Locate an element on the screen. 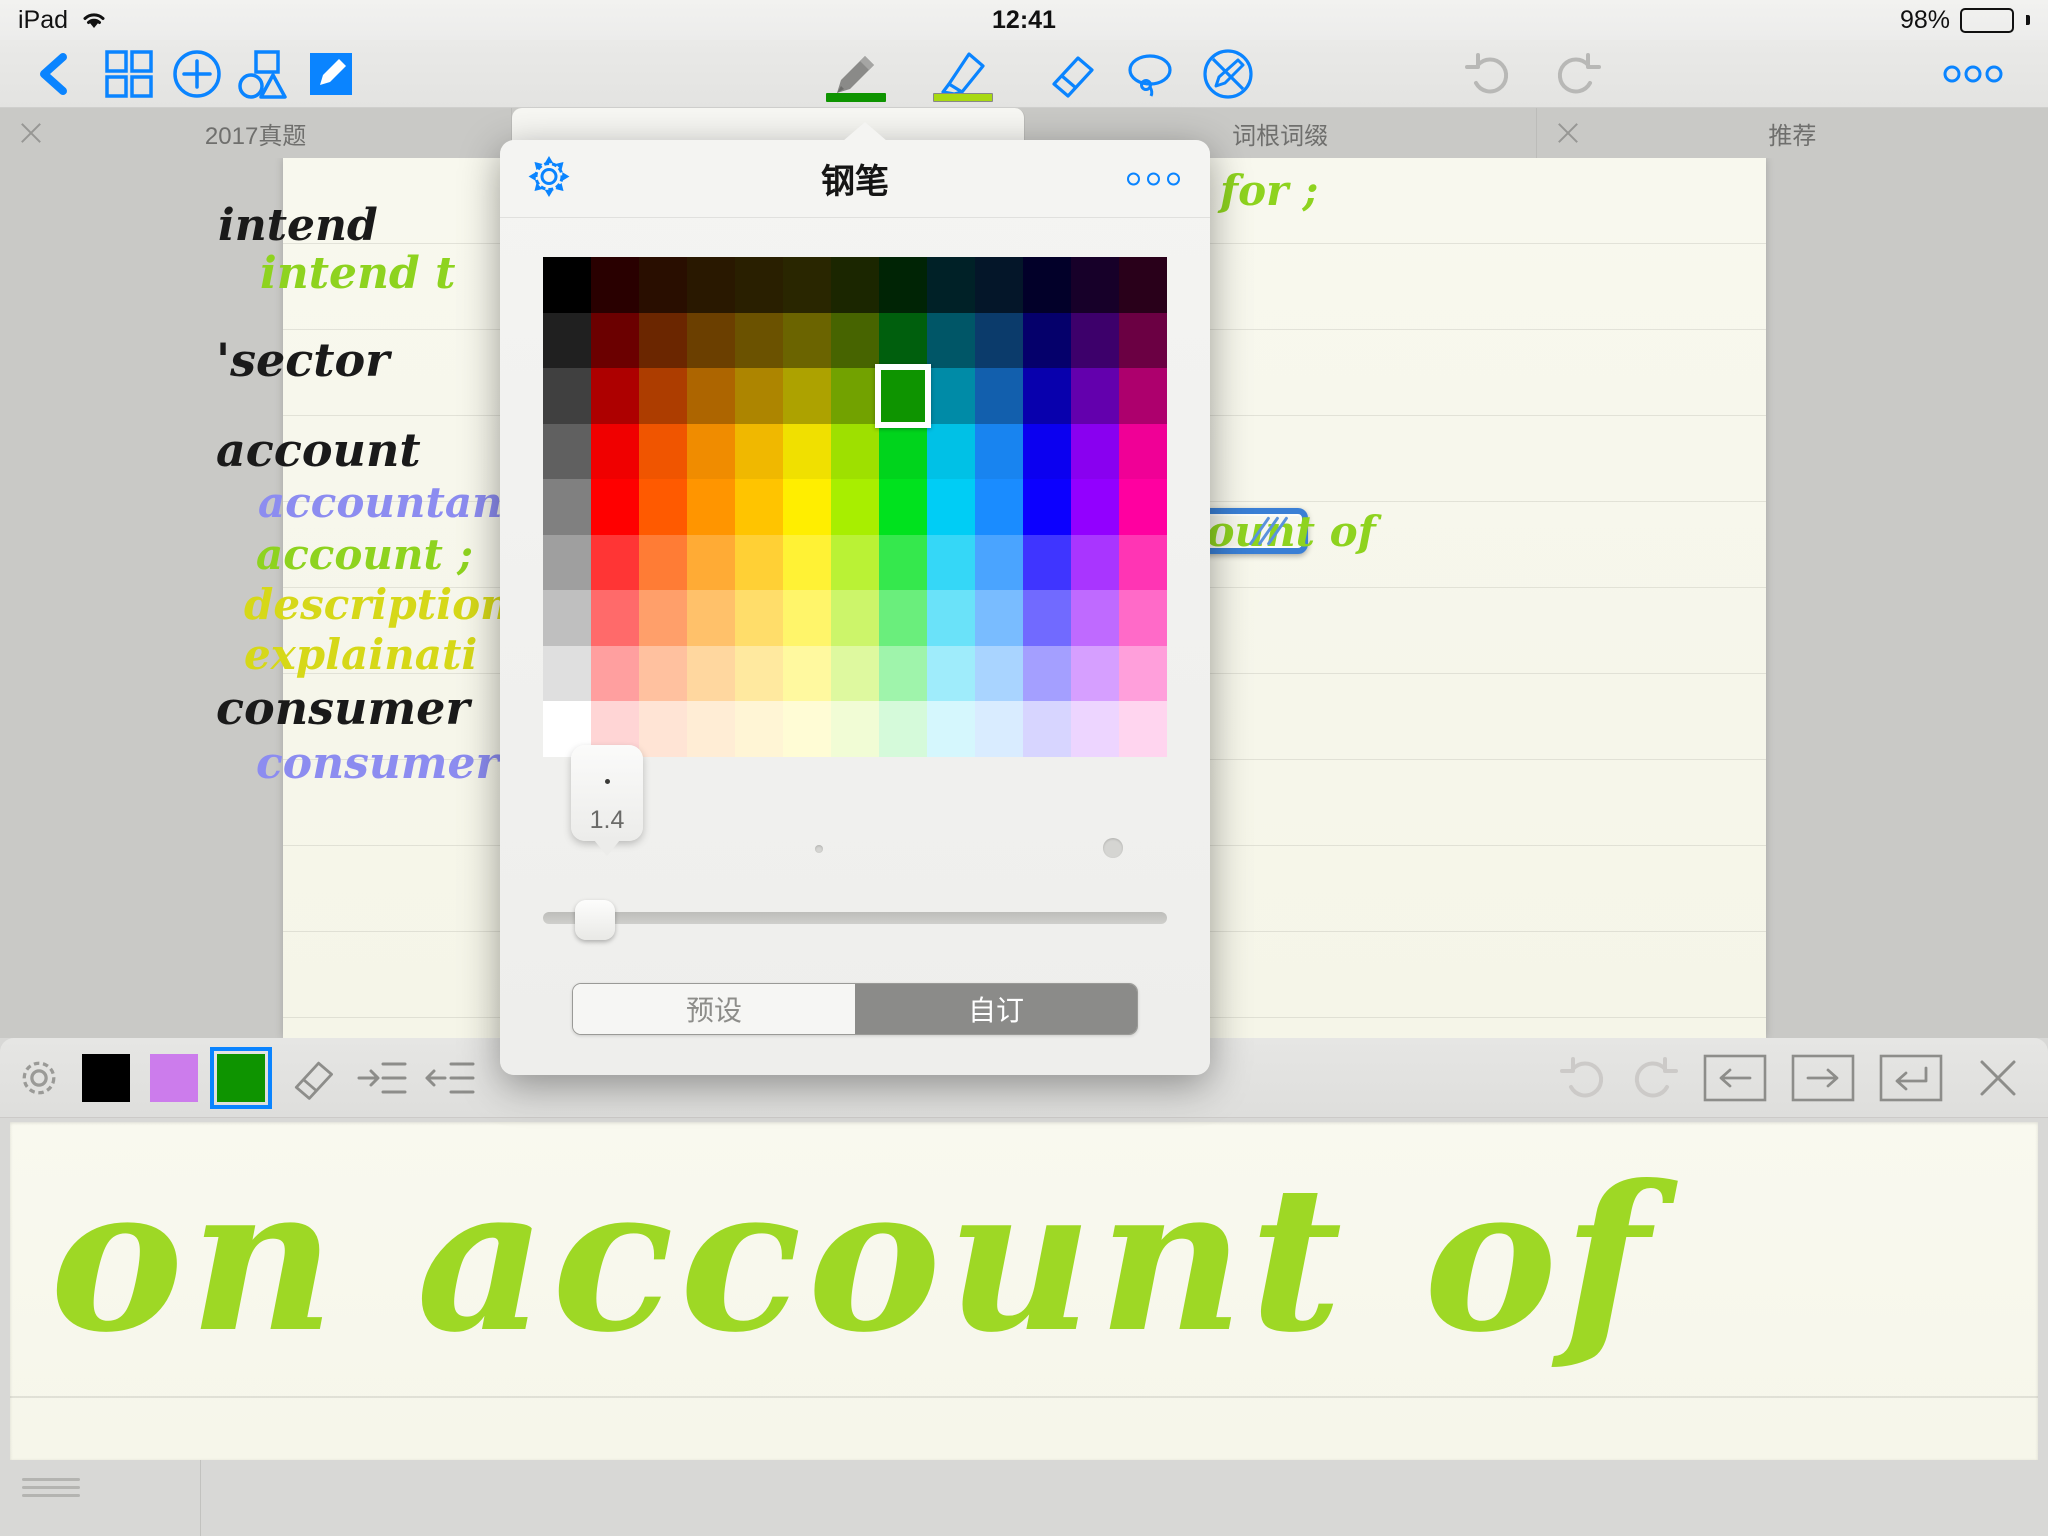 The width and height of the screenshot is (2048, 1536). tool-lasso is located at coordinates (1150, 74).